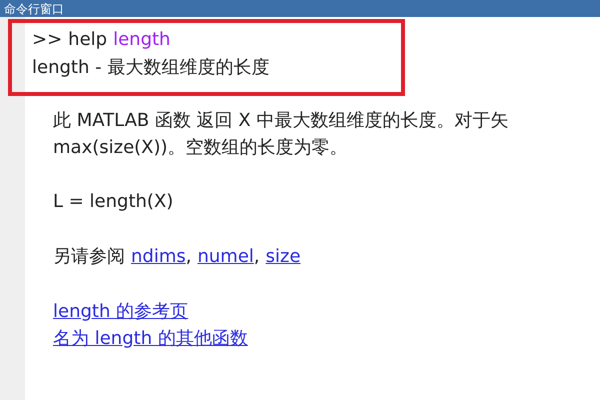  Describe the element at coordinates (201, 148) in the screenshot. I see `description-line: max(size(X))。空数组的长度为零。` at that location.